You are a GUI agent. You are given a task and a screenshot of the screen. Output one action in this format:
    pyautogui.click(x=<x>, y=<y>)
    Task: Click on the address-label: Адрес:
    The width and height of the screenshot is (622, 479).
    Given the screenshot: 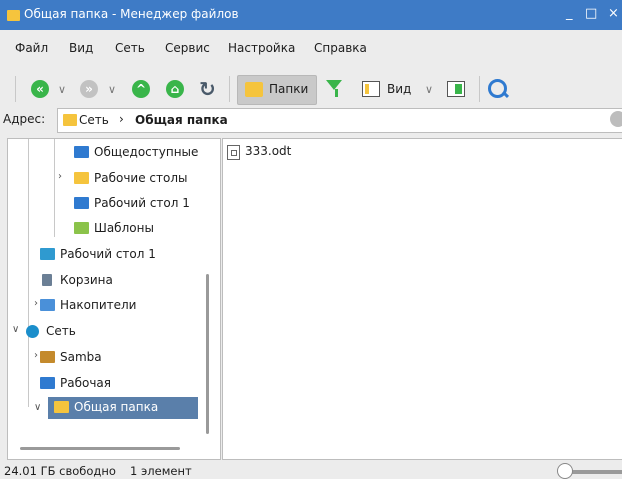 What is the action you would take?
    pyautogui.click(x=24, y=119)
    